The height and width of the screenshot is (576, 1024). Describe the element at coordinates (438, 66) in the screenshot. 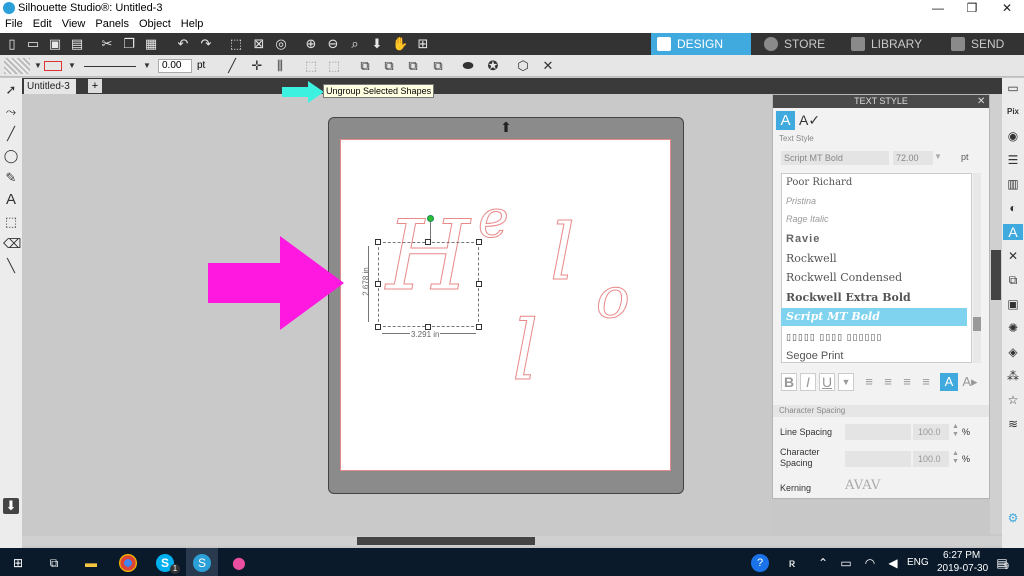

I see `send-backward-icon: ⧉` at that location.